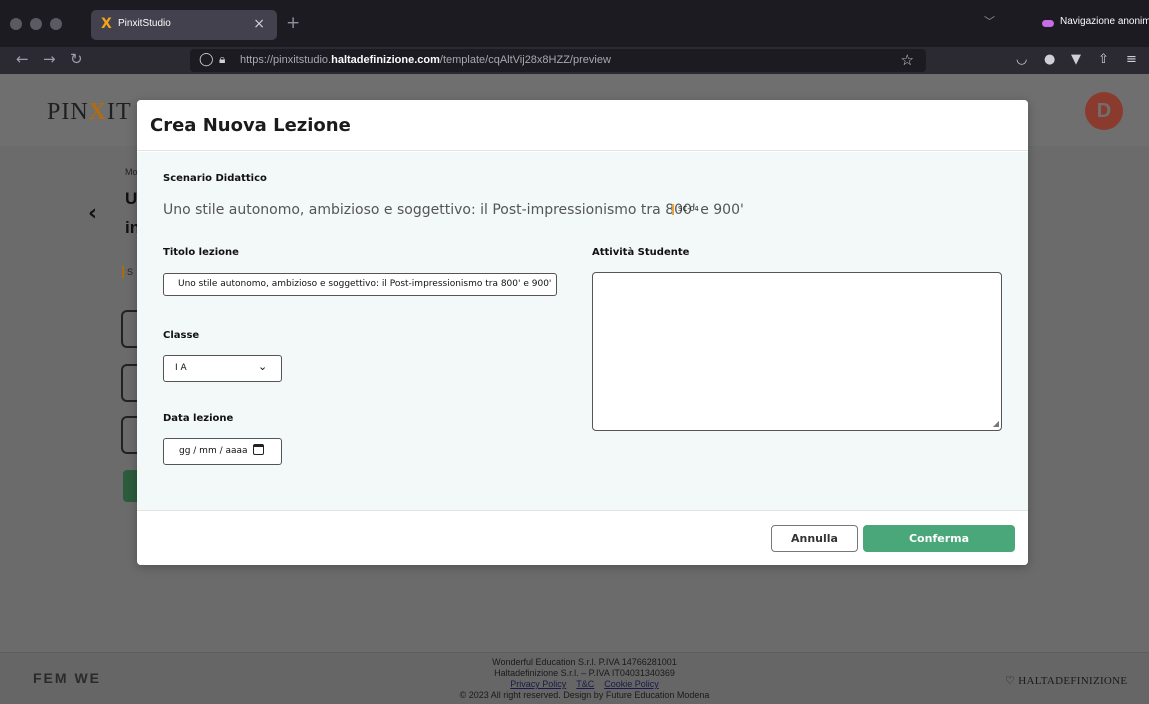 This screenshot has width=1149, height=704. What do you see at coordinates (56, 24) in the screenshot?
I see `window-zoom-dot` at bounding box center [56, 24].